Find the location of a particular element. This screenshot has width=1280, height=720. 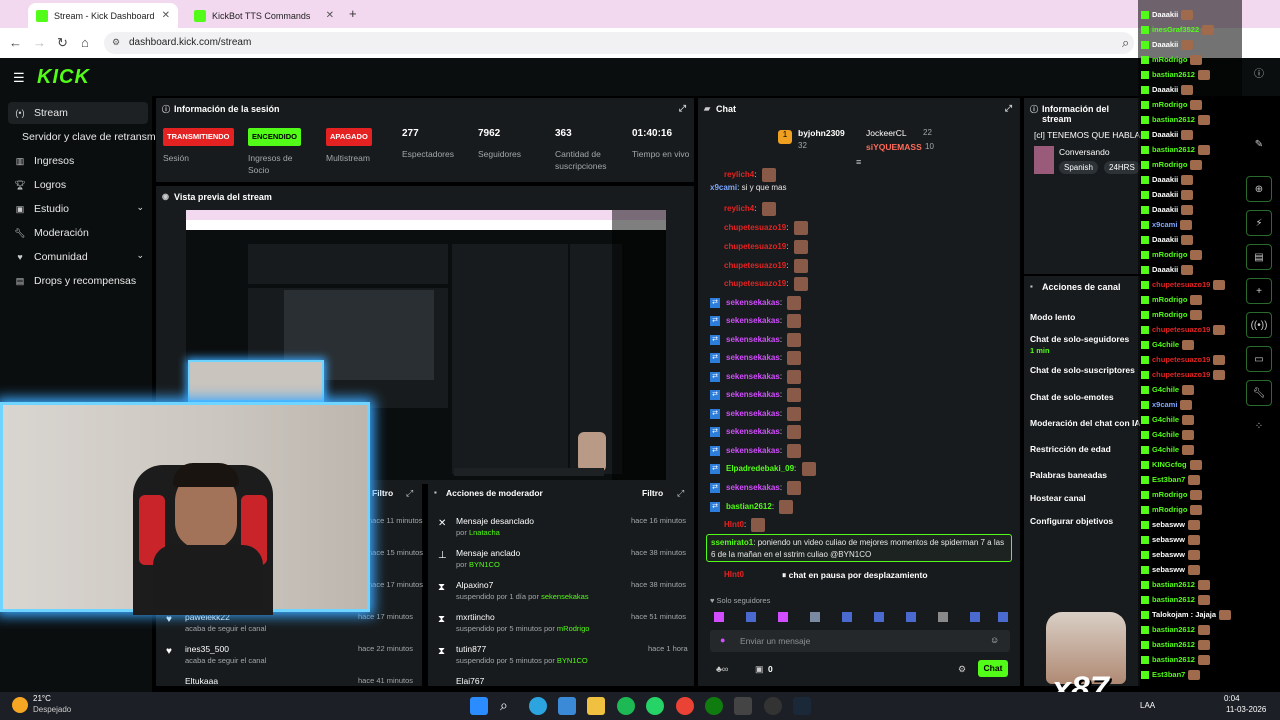

sidebar-item-server-key: Servidor y clave de retransm is located at coordinates (84, 137).